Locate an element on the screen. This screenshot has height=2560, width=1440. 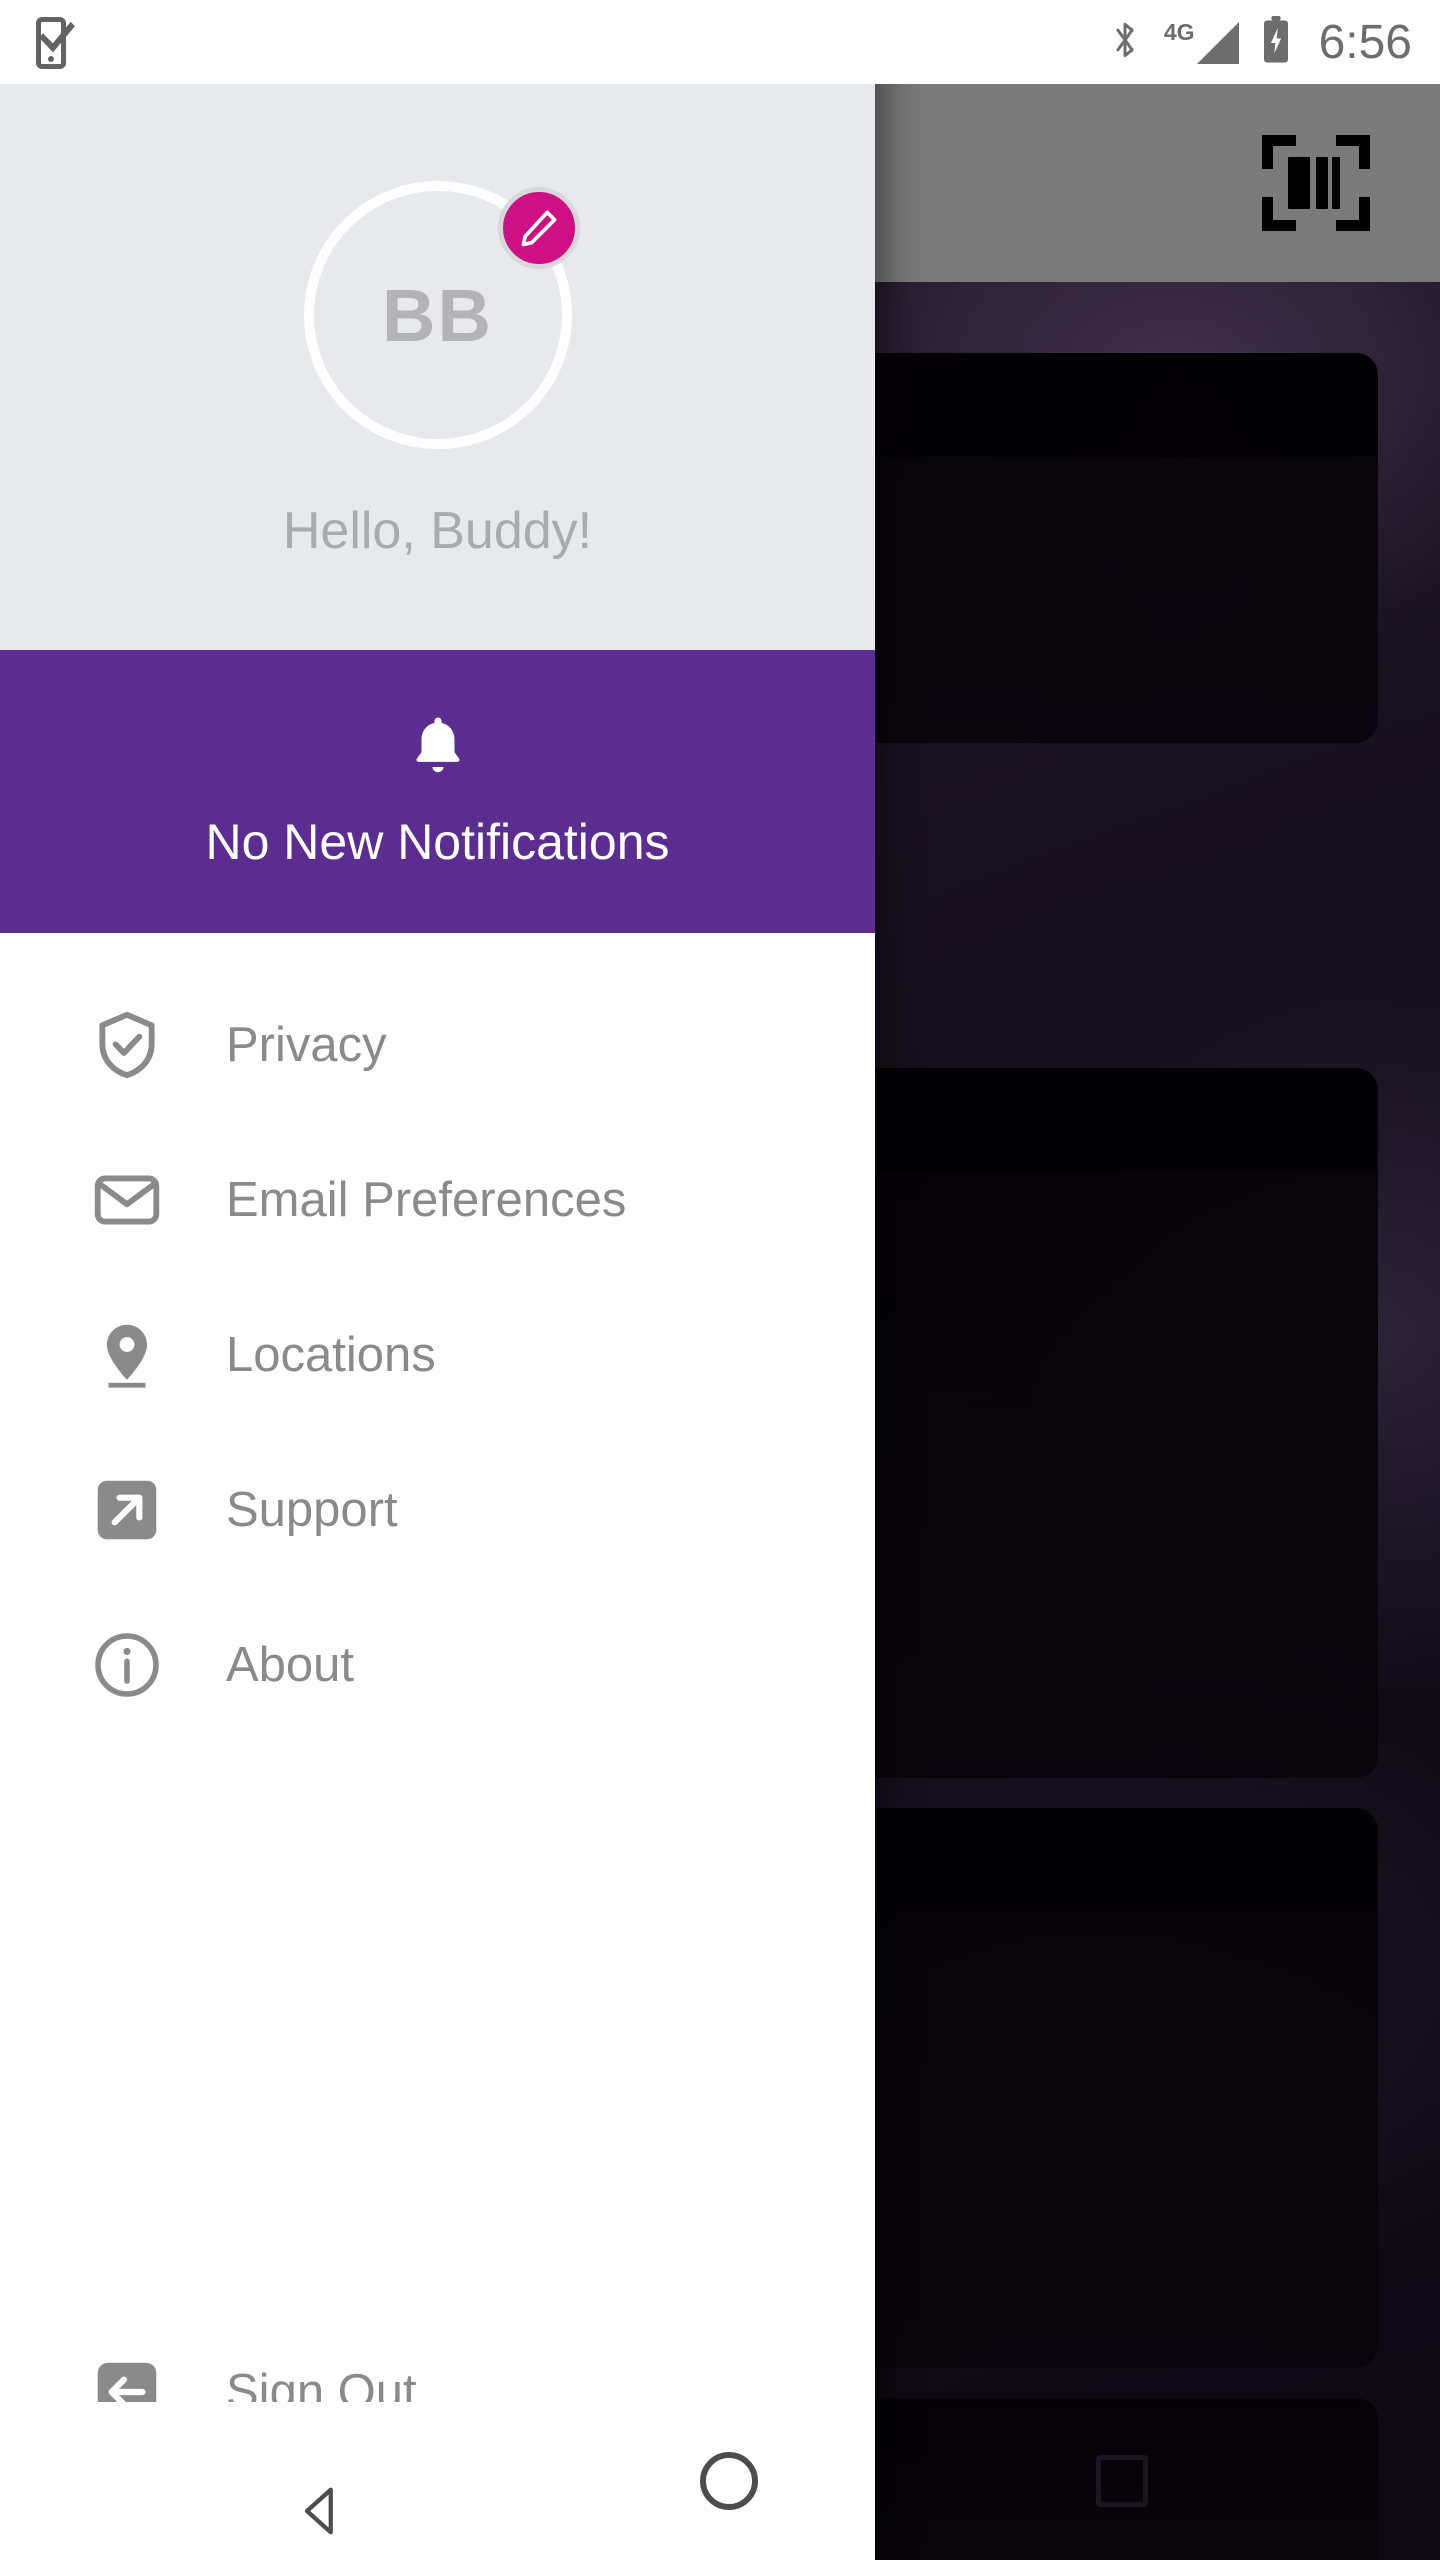
home-circle-icon is located at coordinates (729, 2481).